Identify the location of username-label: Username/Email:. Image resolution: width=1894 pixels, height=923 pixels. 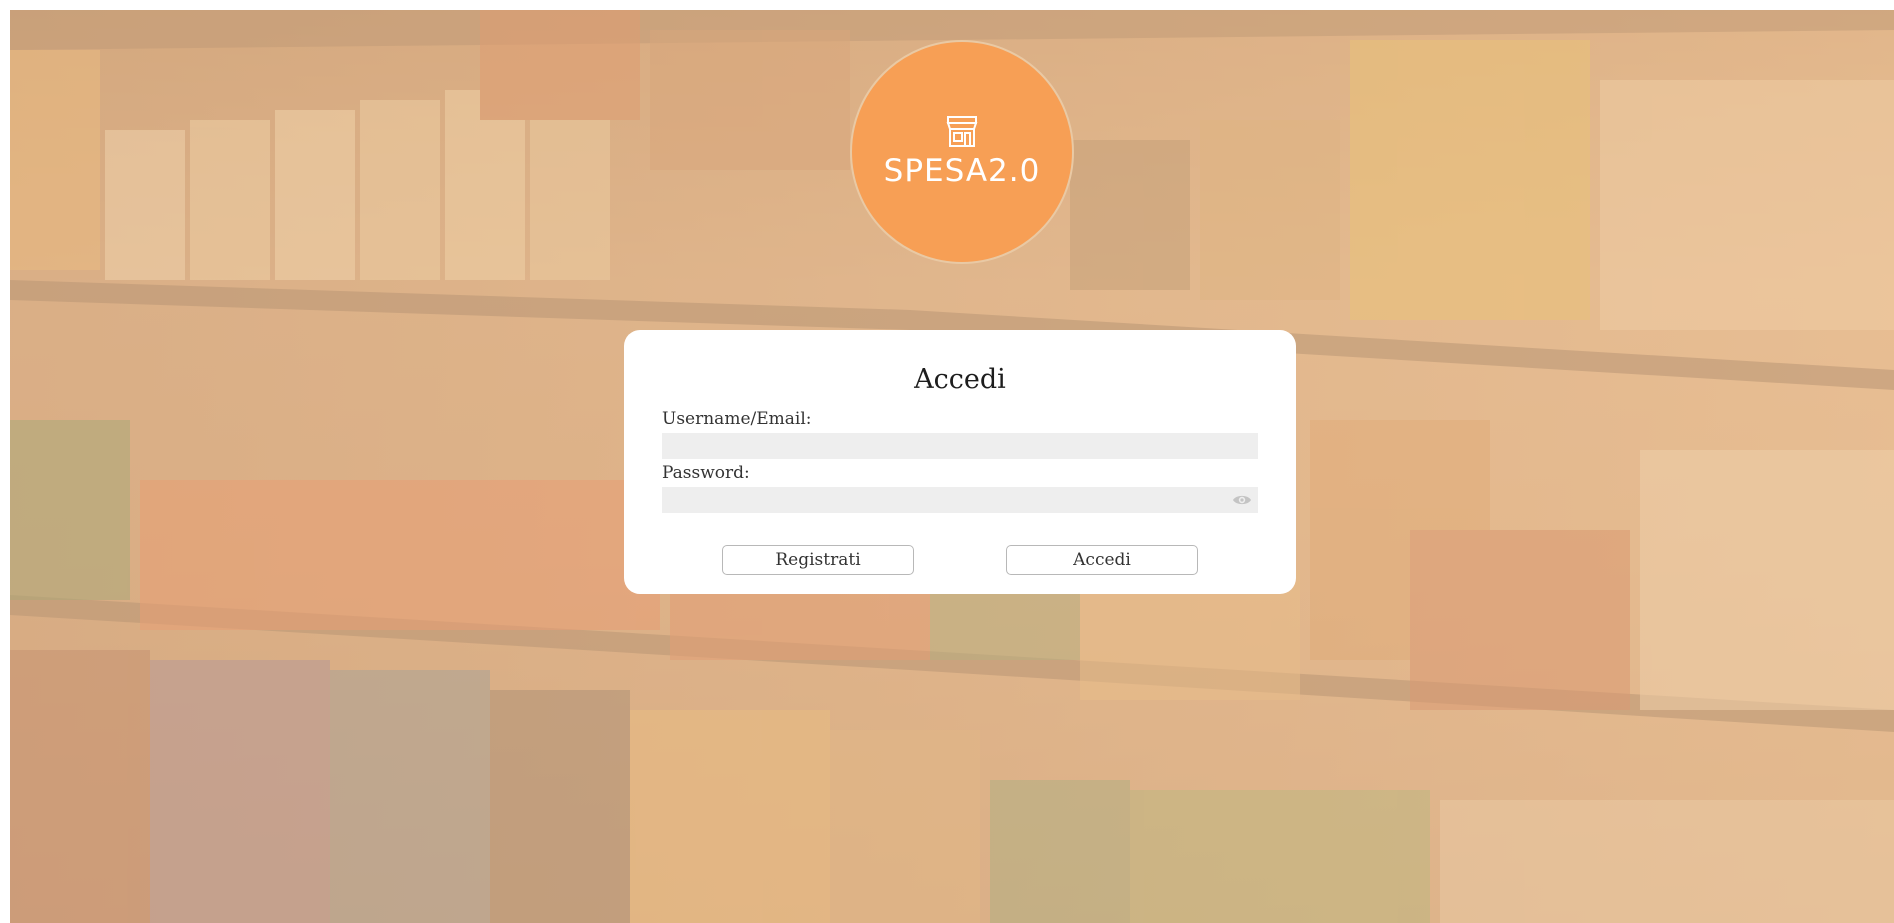
(737, 419).